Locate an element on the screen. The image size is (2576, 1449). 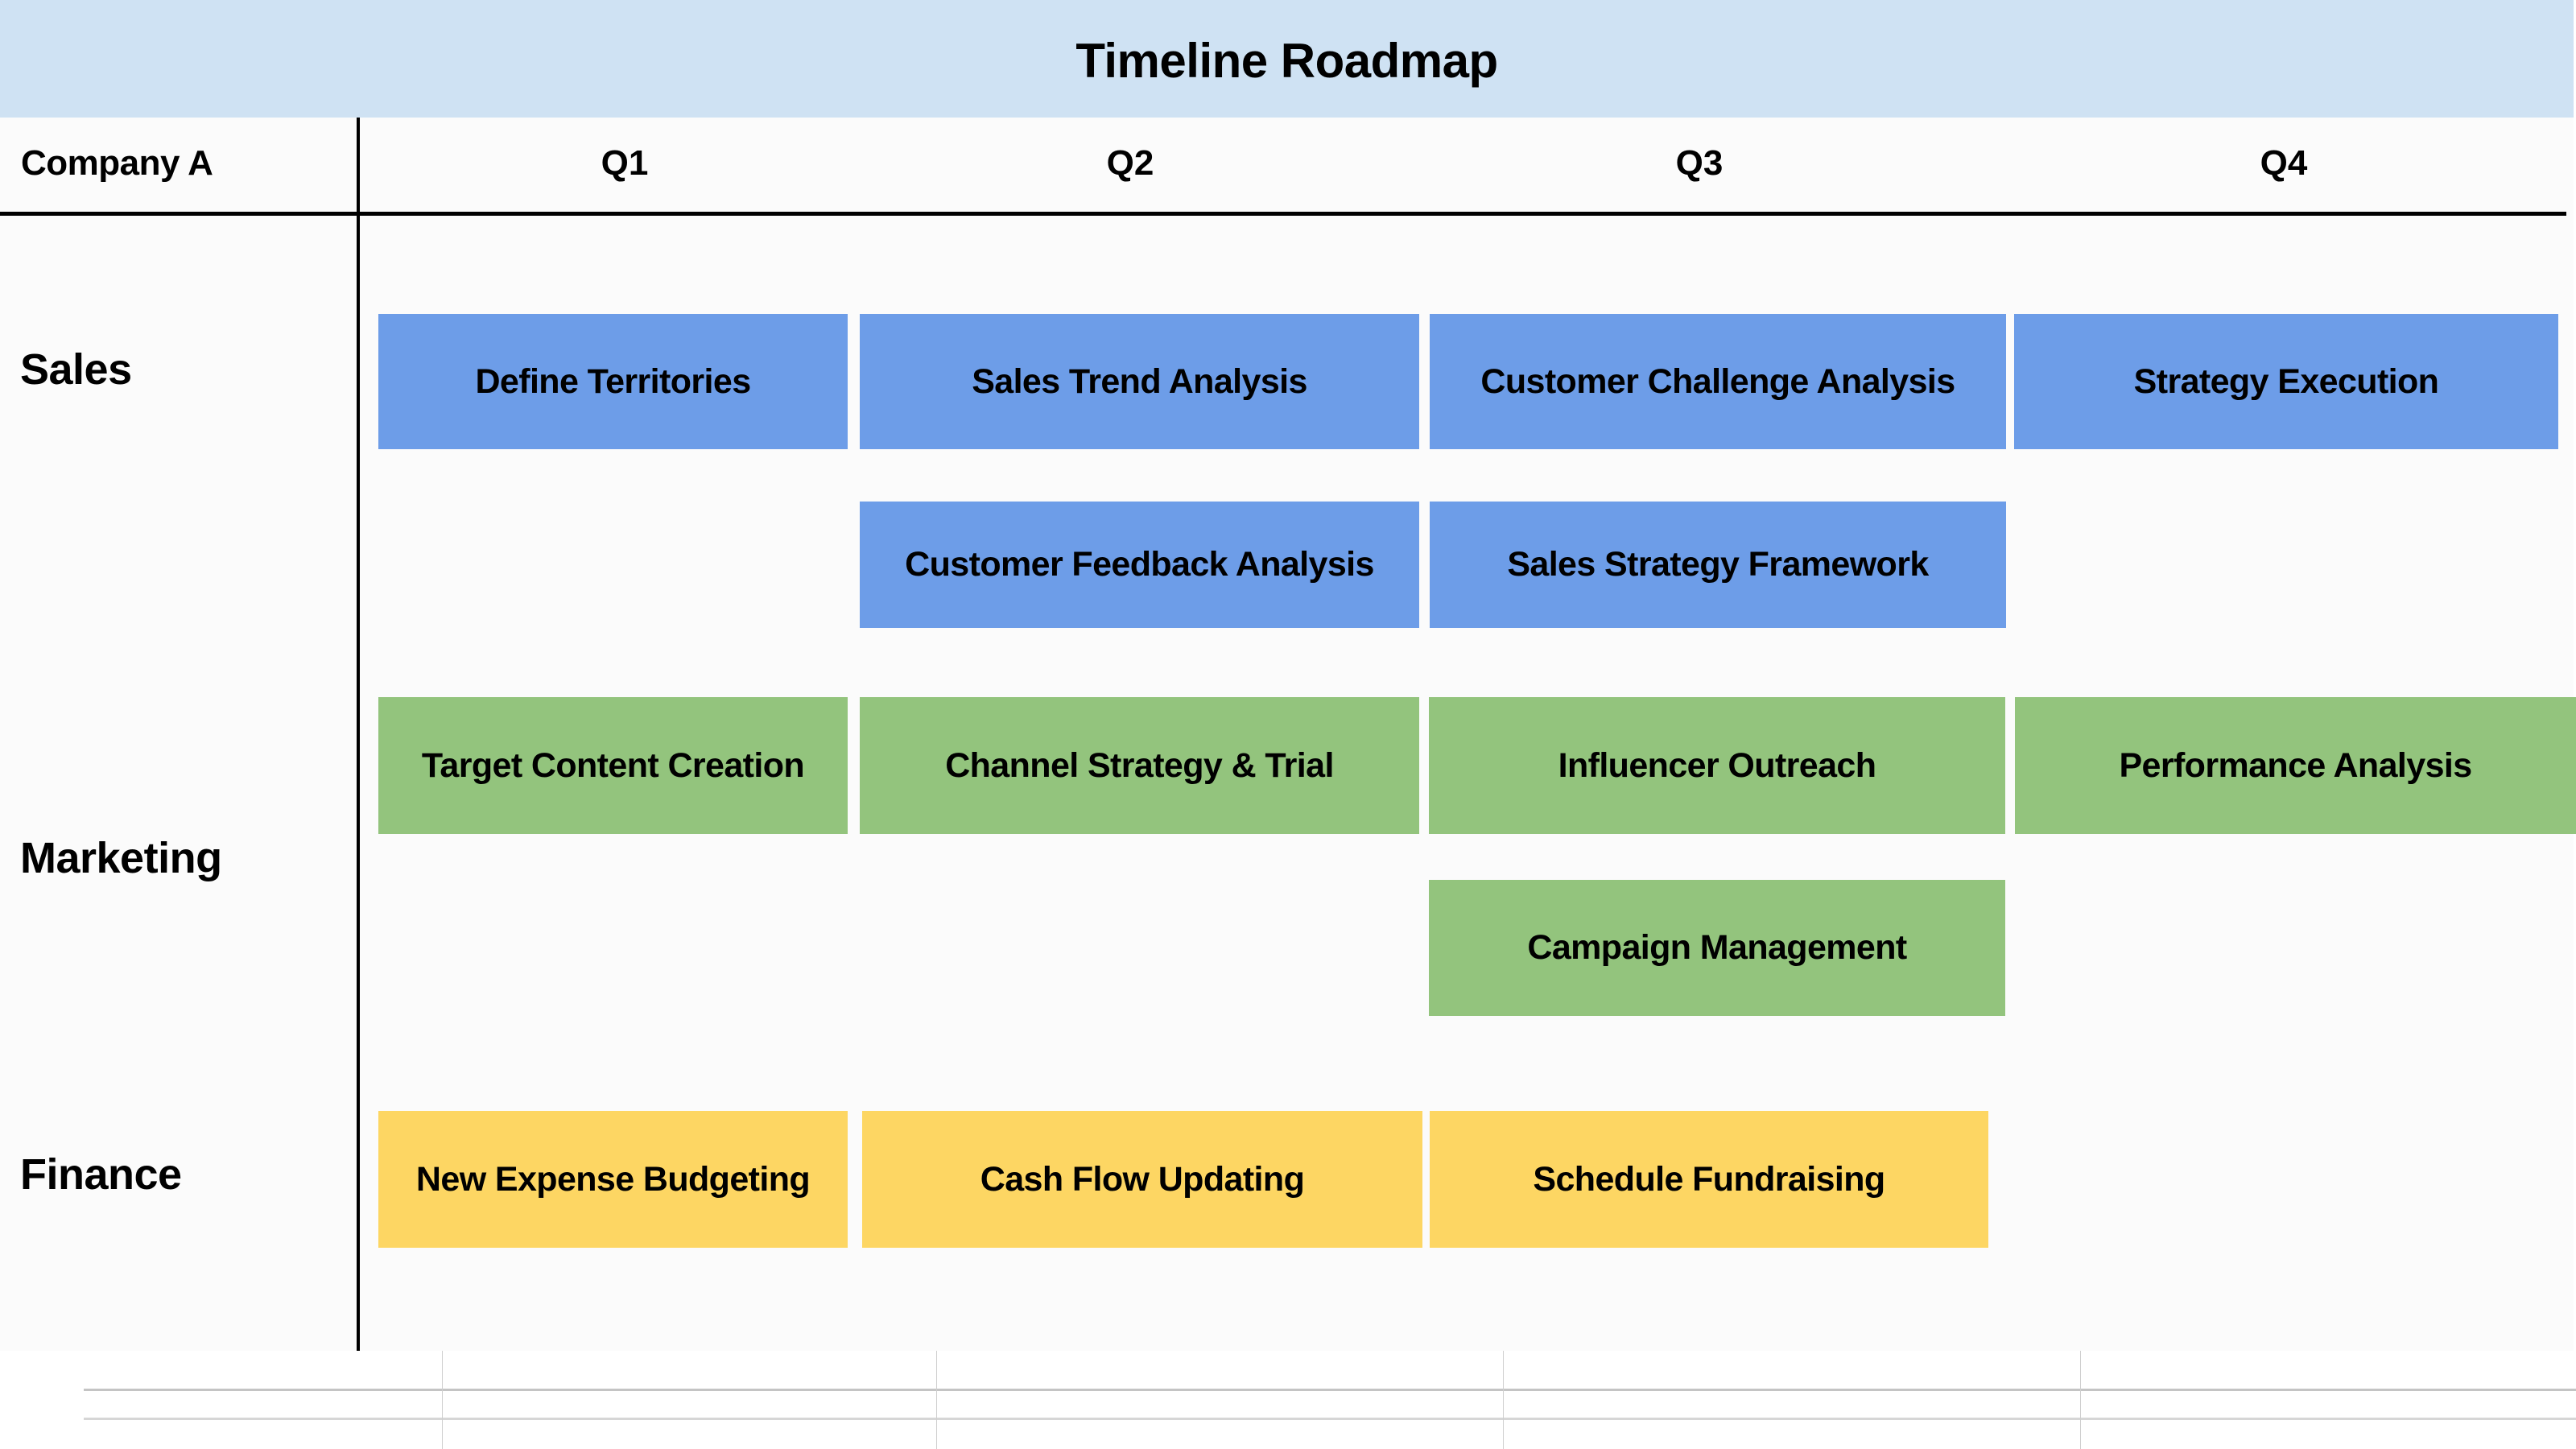
task-customer-challenge-analysis: Customer Challenge Analysis is located at coordinates (1718, 381).